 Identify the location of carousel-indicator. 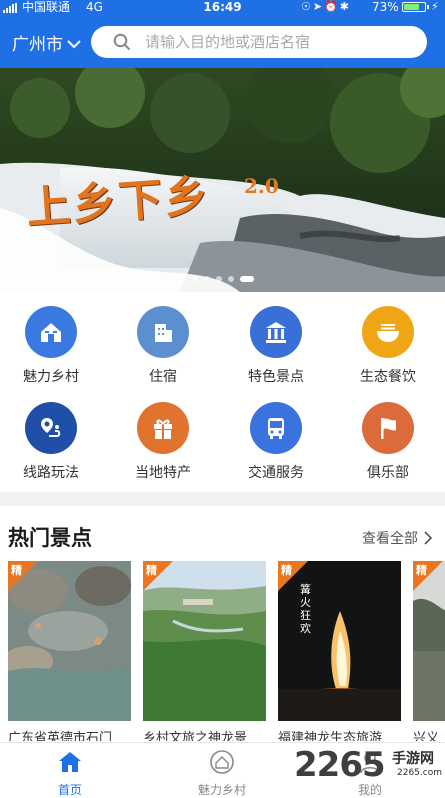
(222, 279).